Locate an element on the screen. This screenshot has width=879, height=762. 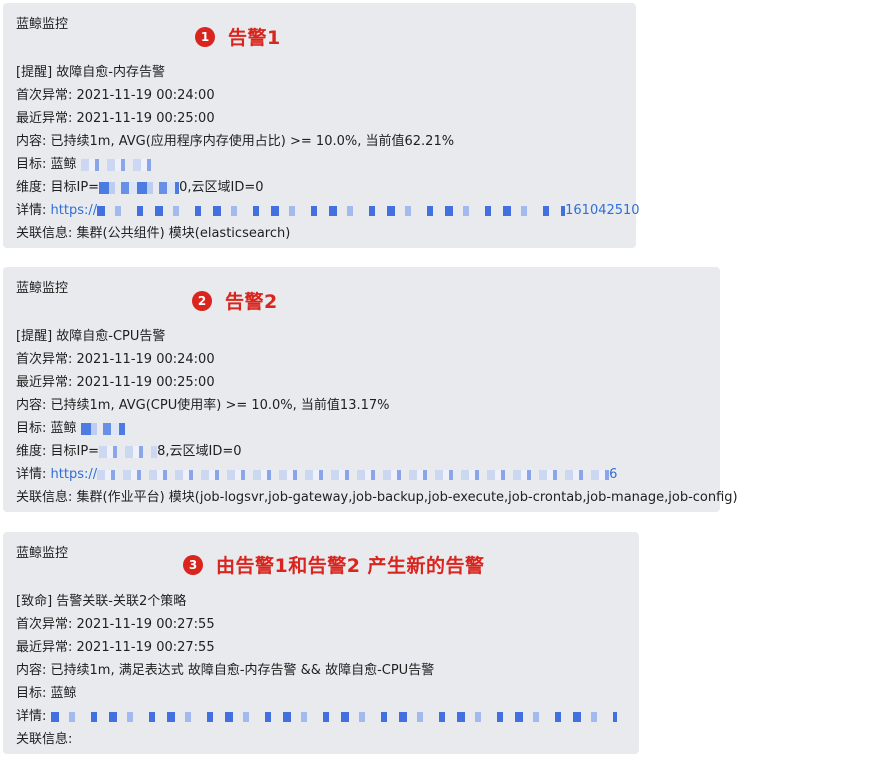
annotation-title: 告警2 is located at coordinates (251, 302).